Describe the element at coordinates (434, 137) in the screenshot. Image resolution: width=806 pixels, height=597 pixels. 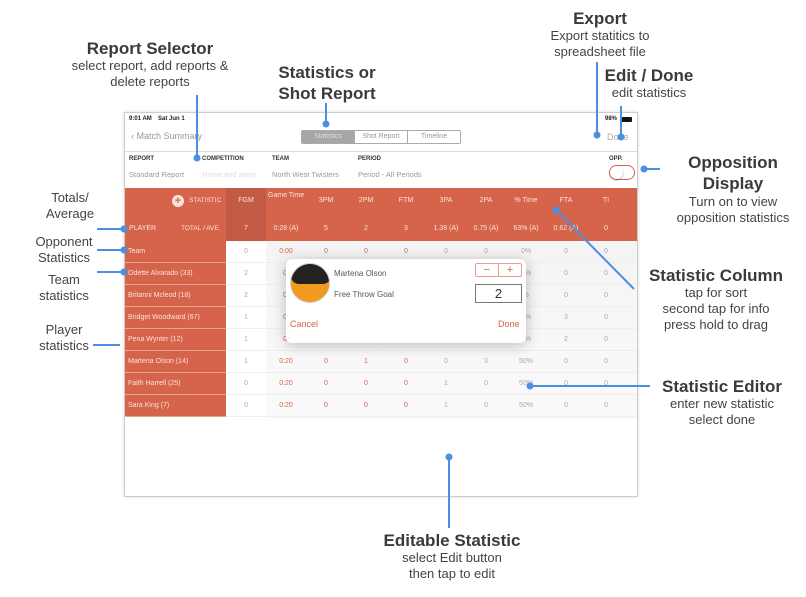
I see `tab-timeline: Timeline` at that location.